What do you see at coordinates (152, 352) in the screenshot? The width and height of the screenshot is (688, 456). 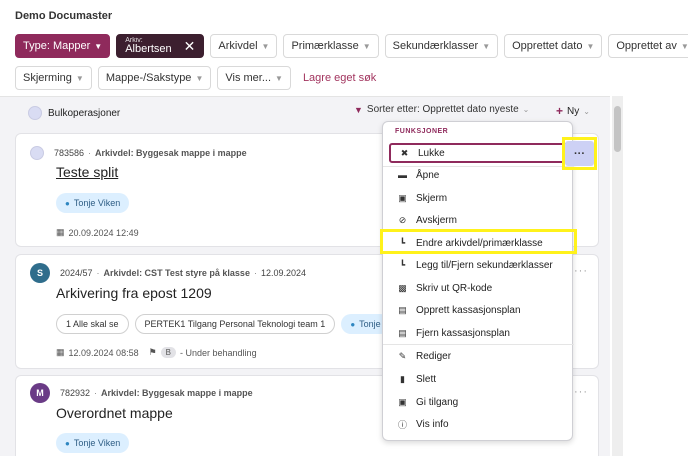 I see `flag-icon: ⚑` at bounding box center [152, 352].